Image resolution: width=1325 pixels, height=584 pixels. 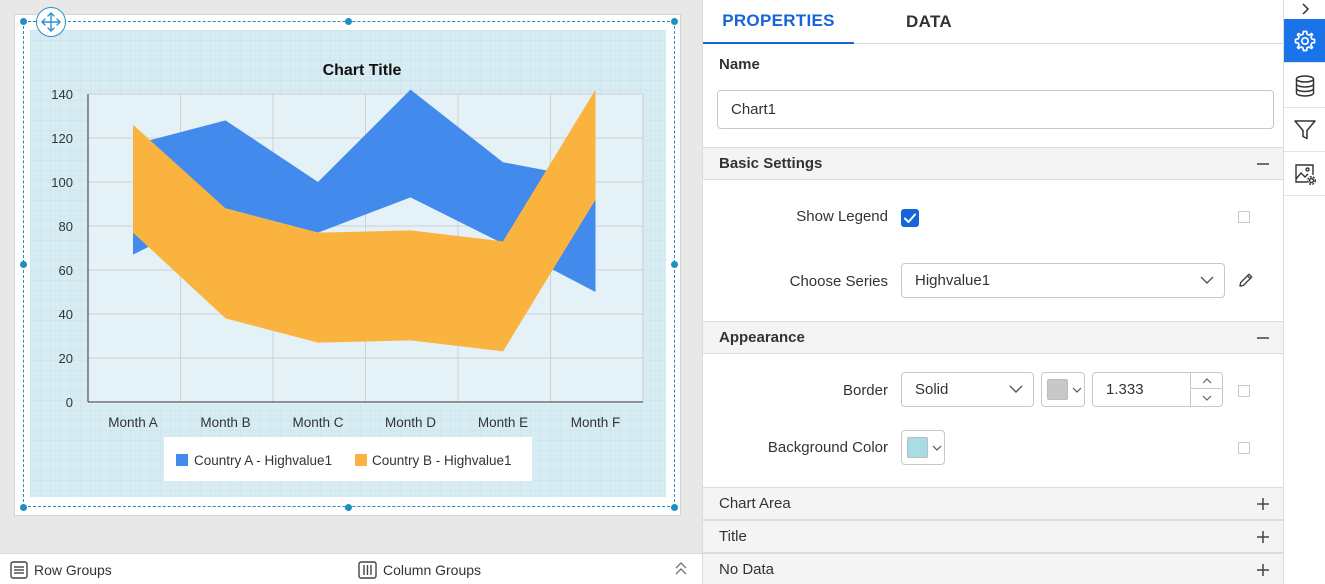 I want to click on gear-icon, so click(x=1305, y=40).